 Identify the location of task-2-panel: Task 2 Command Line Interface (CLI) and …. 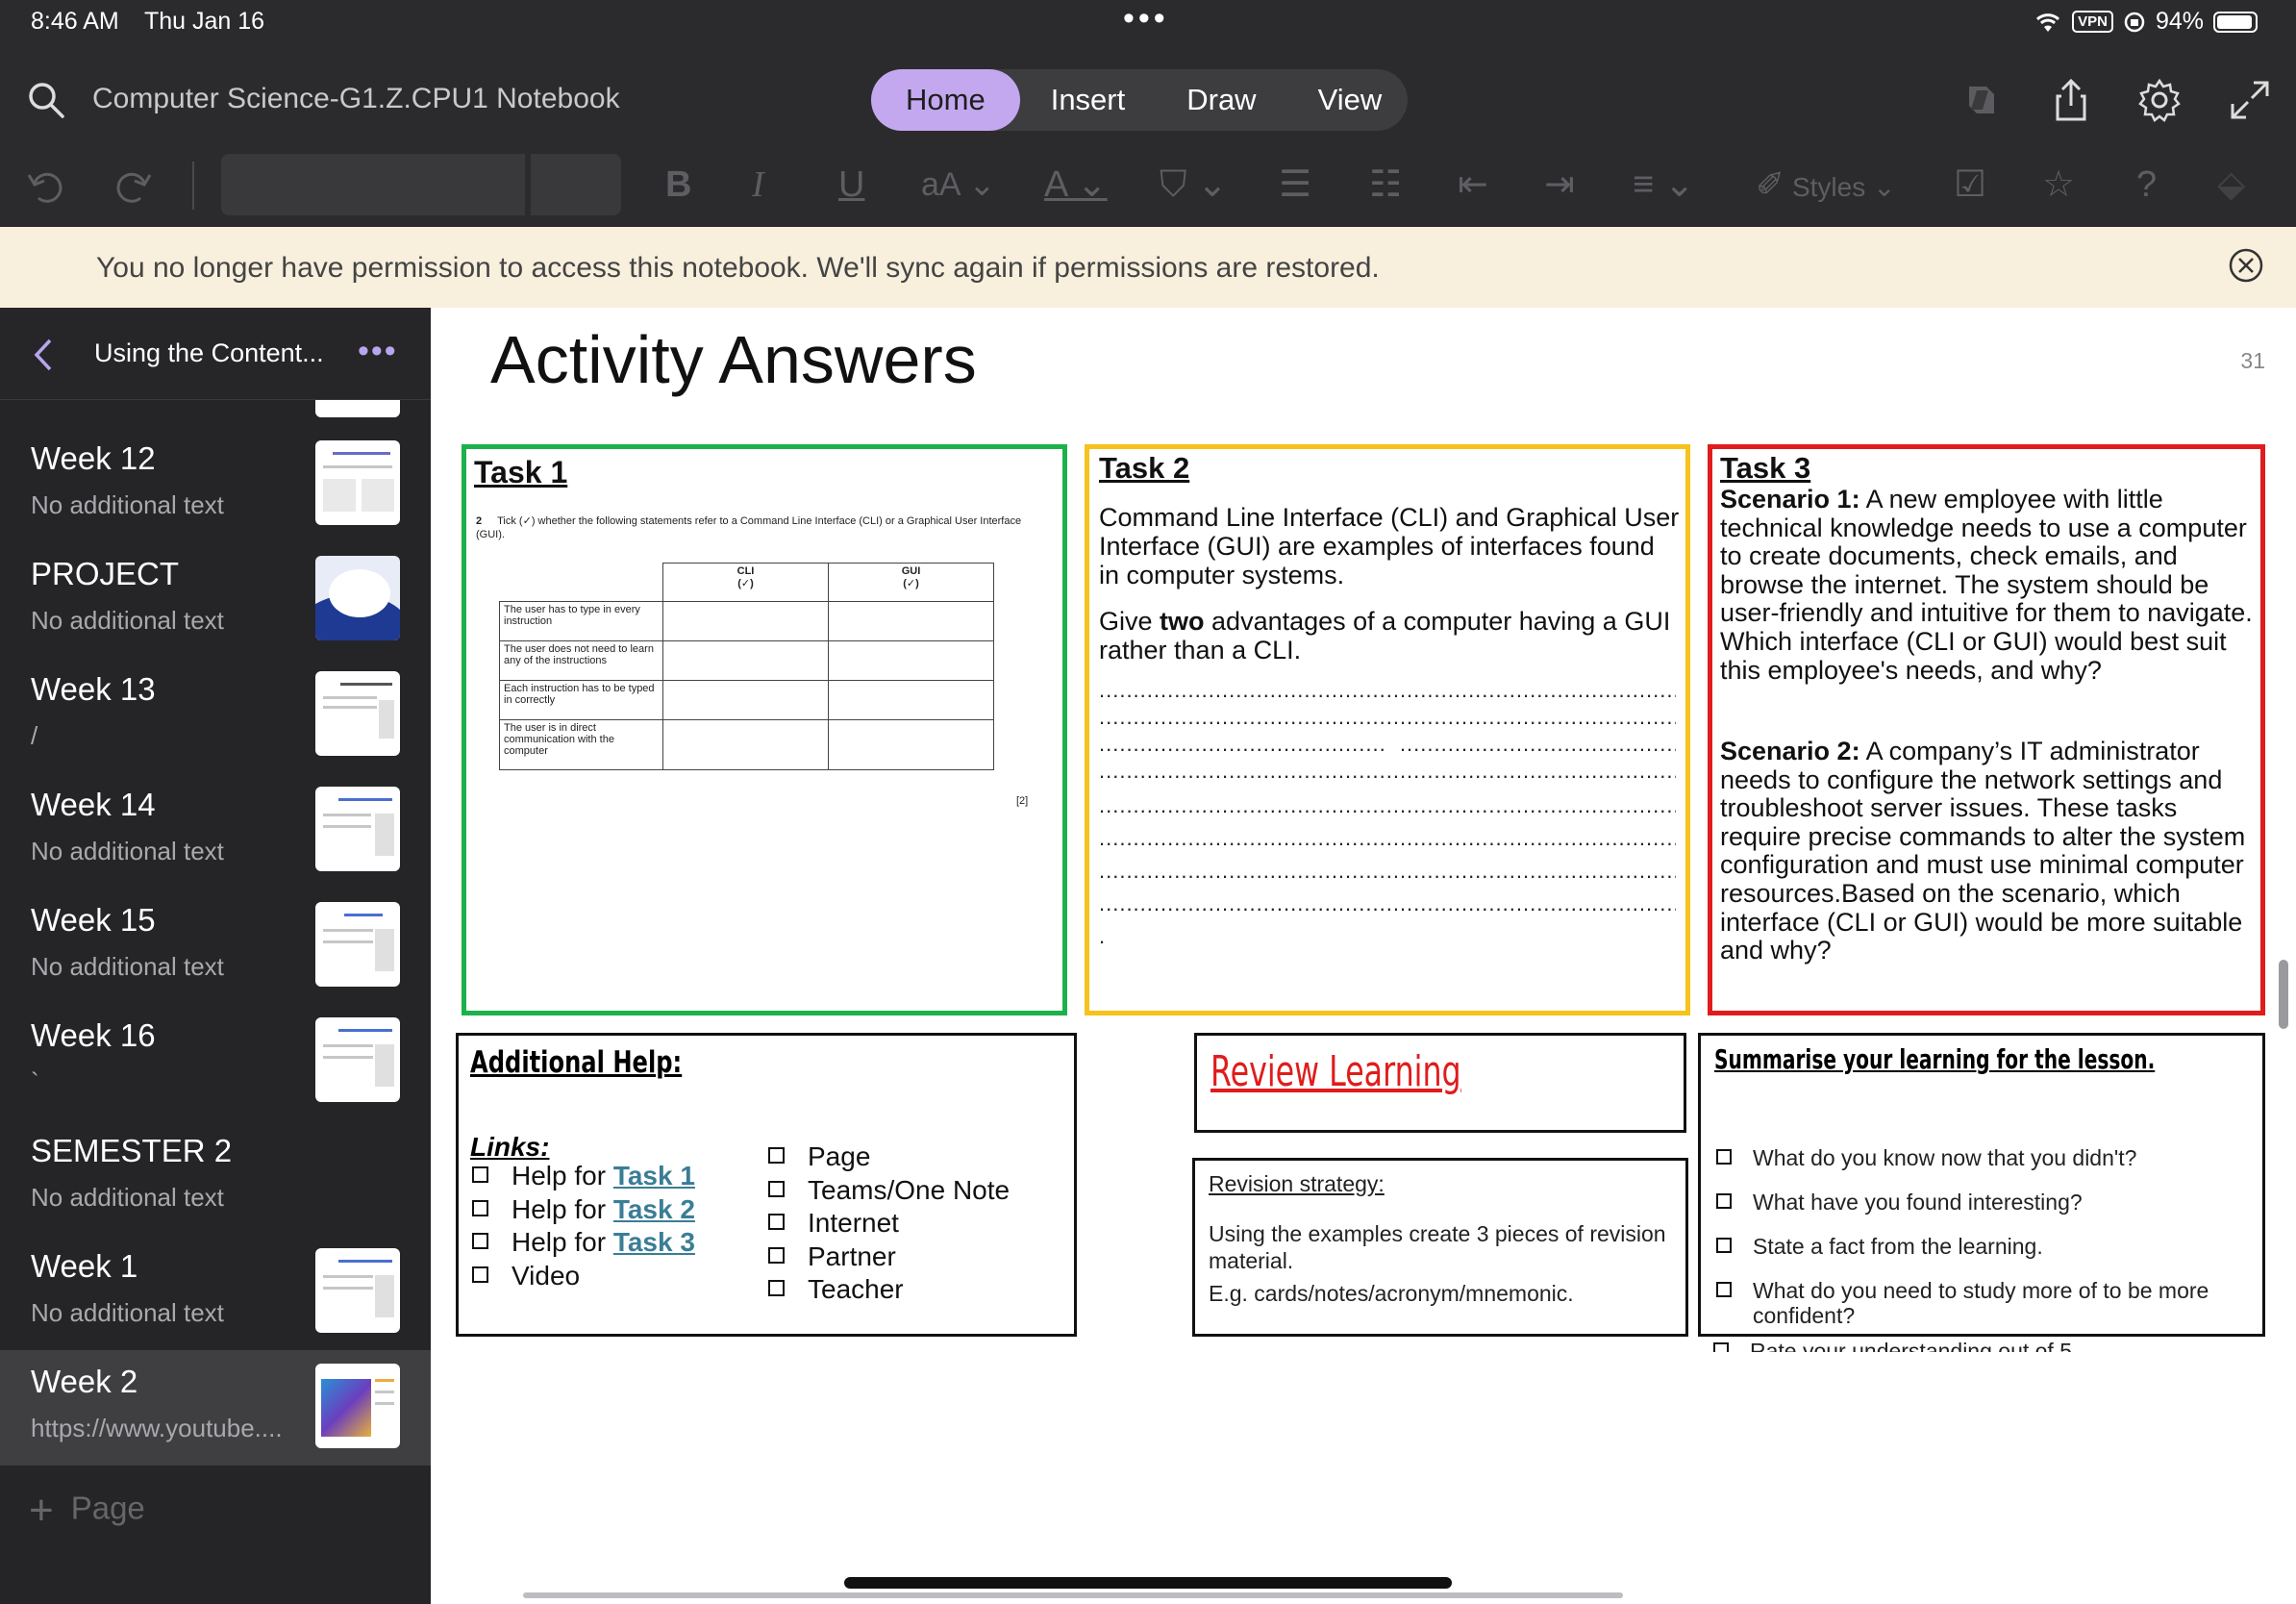
(1387, 729).